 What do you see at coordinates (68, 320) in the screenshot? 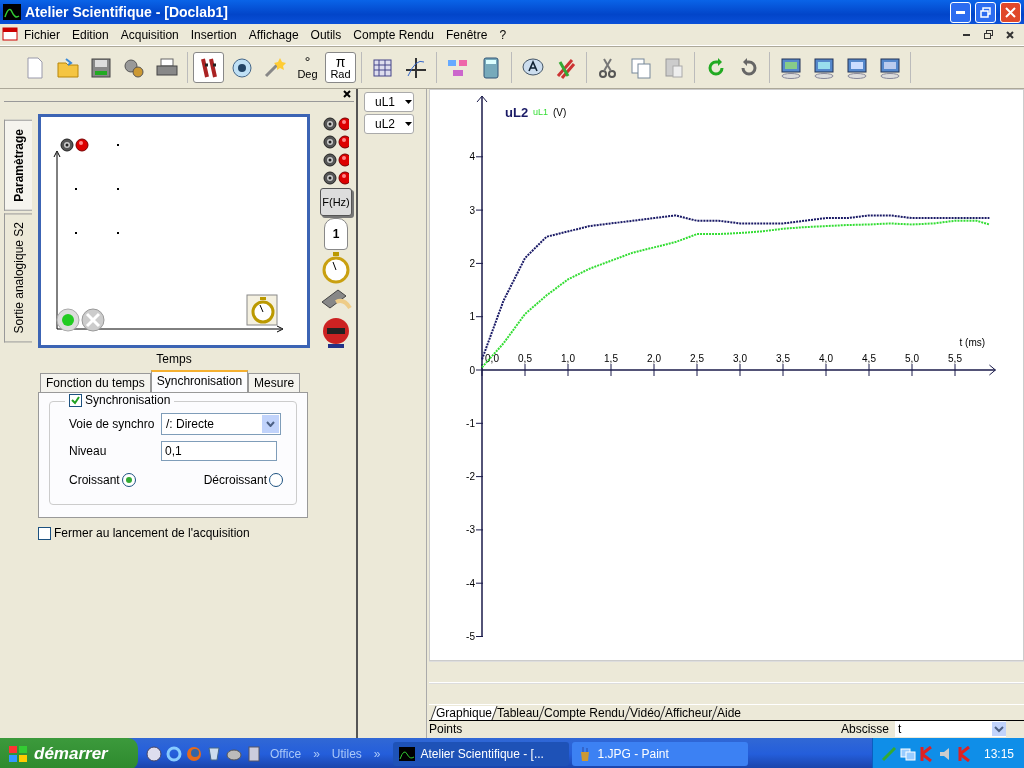
I see `start-button` at bounding box center [68, 320].